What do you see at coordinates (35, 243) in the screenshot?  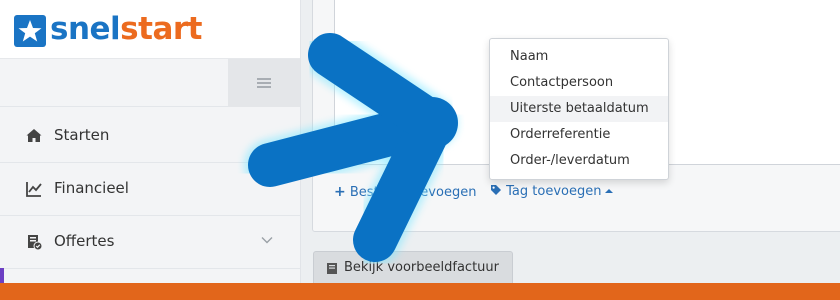 I see `quote-document-icon` at bounding box center [35, 243].